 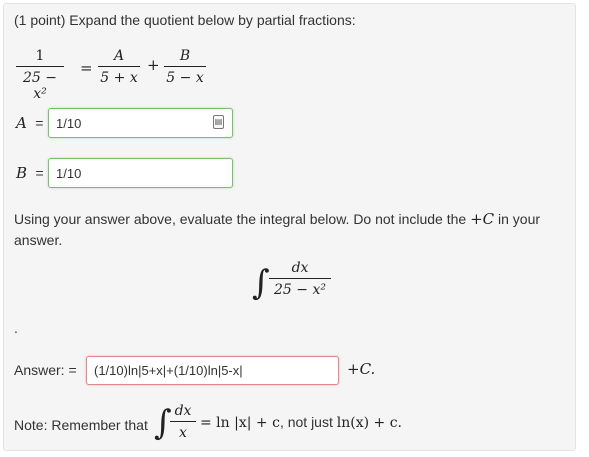 I want to click on term2-denominator: 5 − x, so click(x=185, y=78).